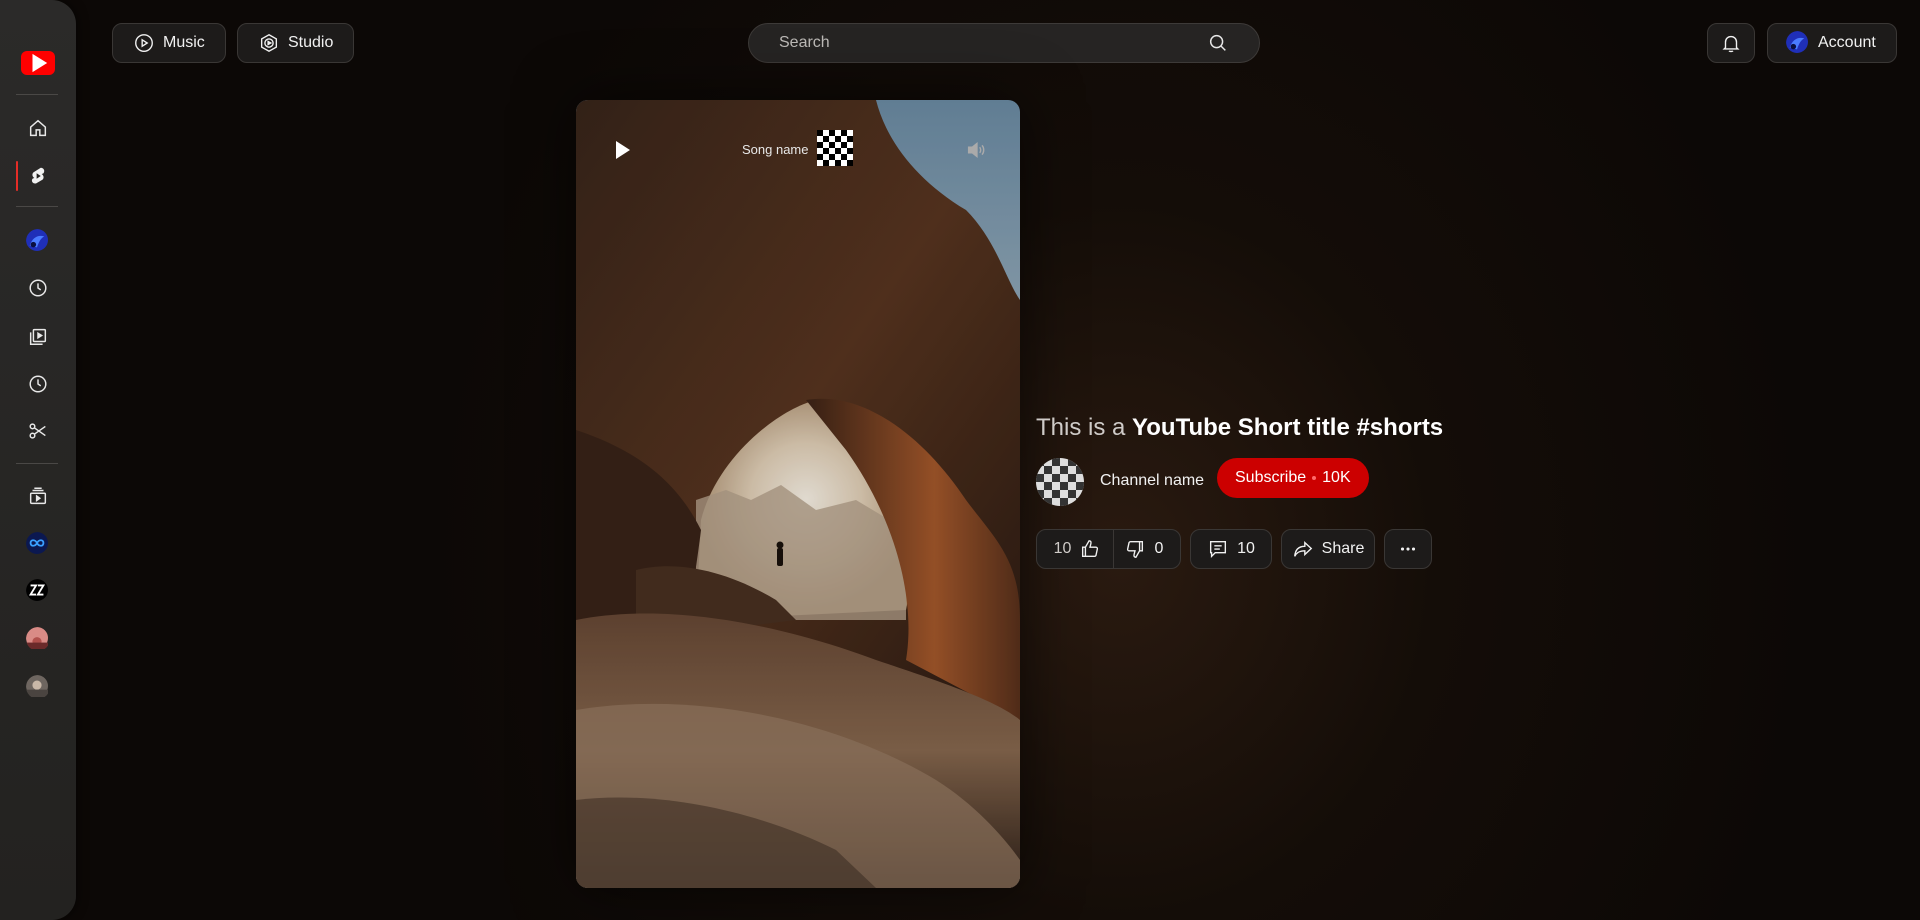  I want to click on playlist-play-icon, so click(38, 336).